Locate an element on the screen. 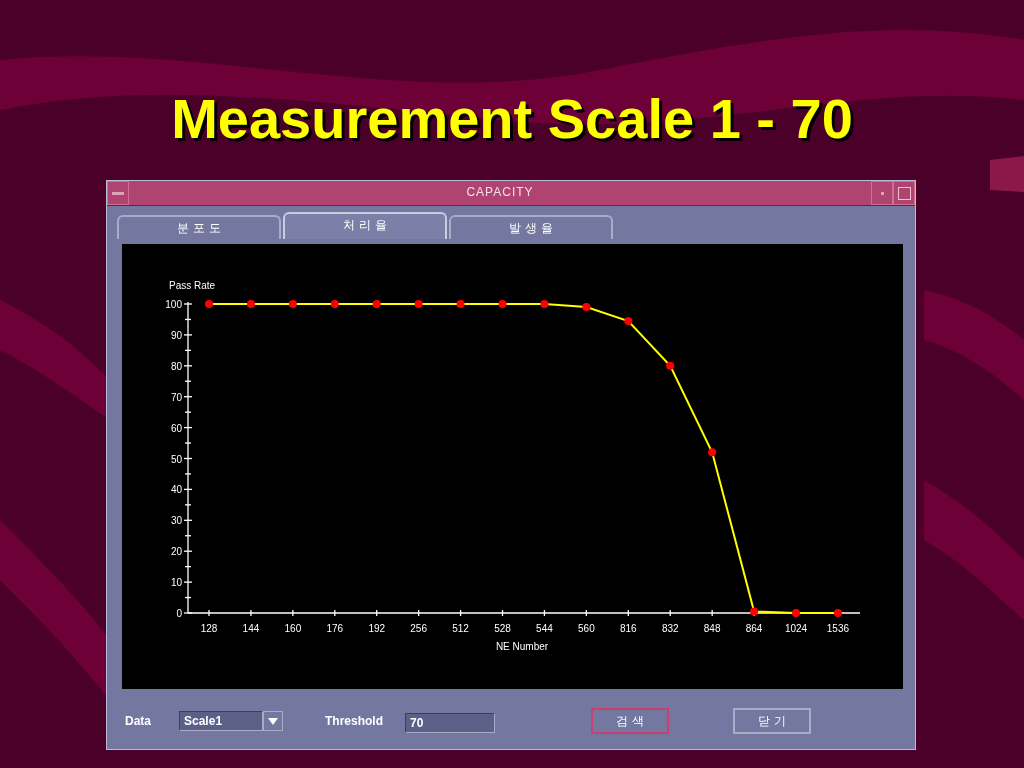 This screenshot has width=1024, height=768. x-tick-label: 528 is located at coordinates (502, 628).